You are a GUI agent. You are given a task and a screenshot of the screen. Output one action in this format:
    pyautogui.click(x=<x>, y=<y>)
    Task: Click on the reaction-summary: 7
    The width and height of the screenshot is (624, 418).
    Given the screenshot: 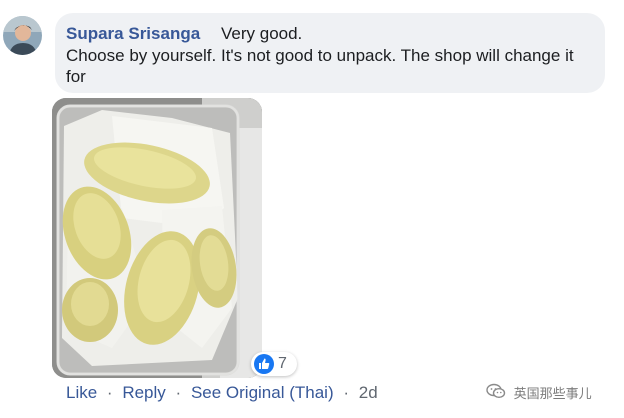 What is the action you would take?
    pyautogui.click(x=274, y=364)
    